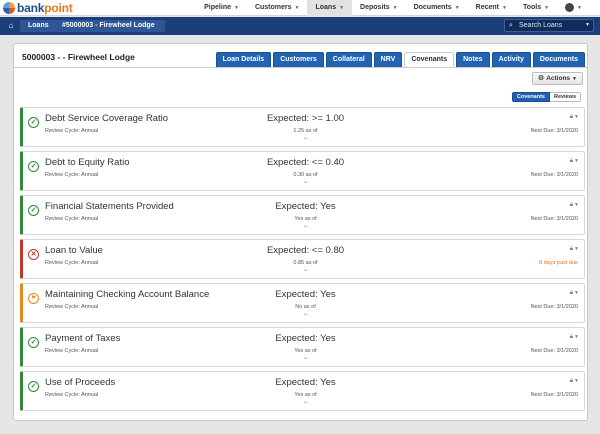 The width and height of the screenshot is (600, 434). Describe the element at coordinates (277, 8) in the screenshot. I see `nav-customers: Customers ▼` at that location.